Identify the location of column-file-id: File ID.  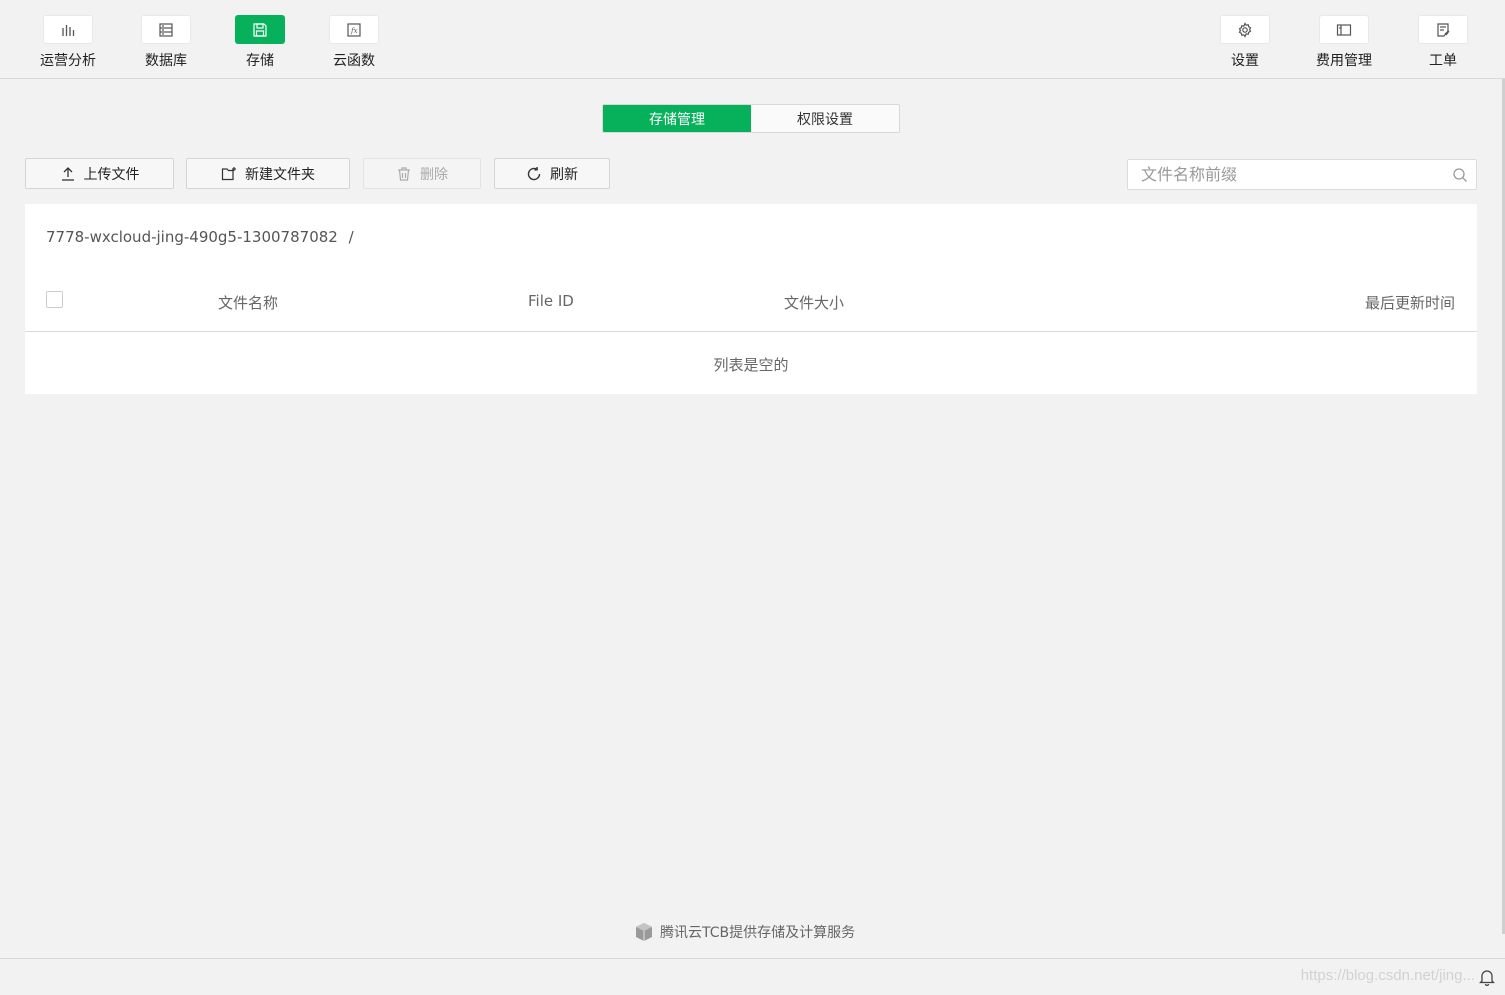
(551, 301).